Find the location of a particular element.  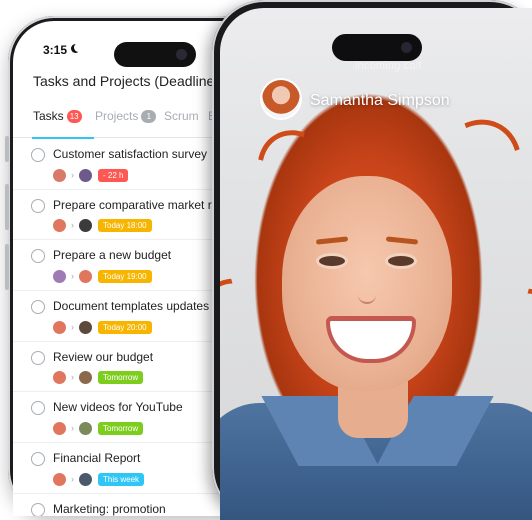

moon-icon is located at coordinates (78, 47).